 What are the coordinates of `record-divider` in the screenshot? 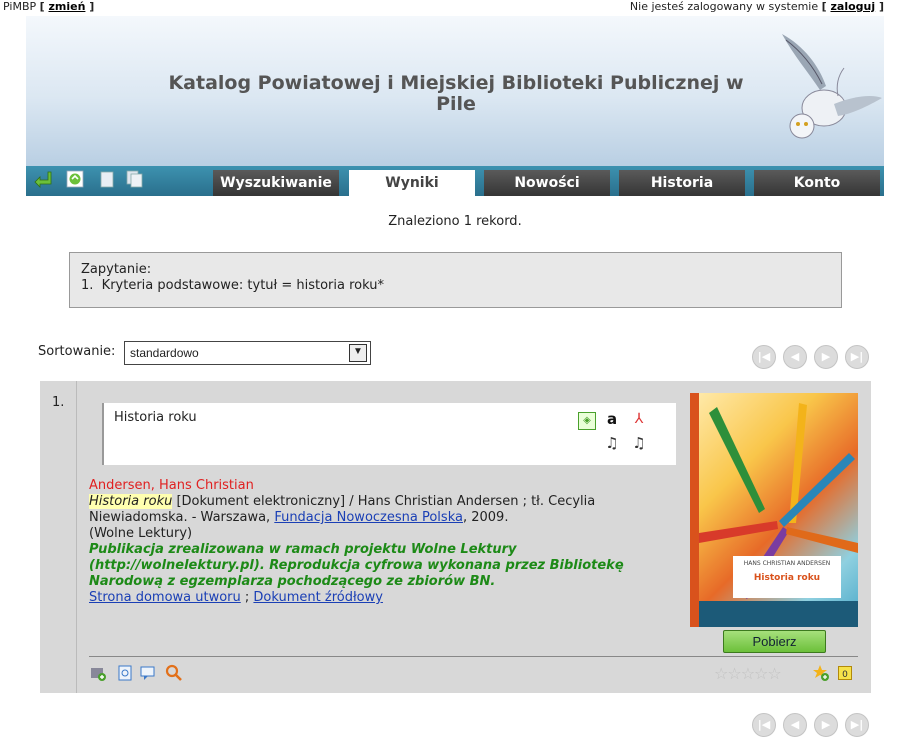 It's located at (473, 656).